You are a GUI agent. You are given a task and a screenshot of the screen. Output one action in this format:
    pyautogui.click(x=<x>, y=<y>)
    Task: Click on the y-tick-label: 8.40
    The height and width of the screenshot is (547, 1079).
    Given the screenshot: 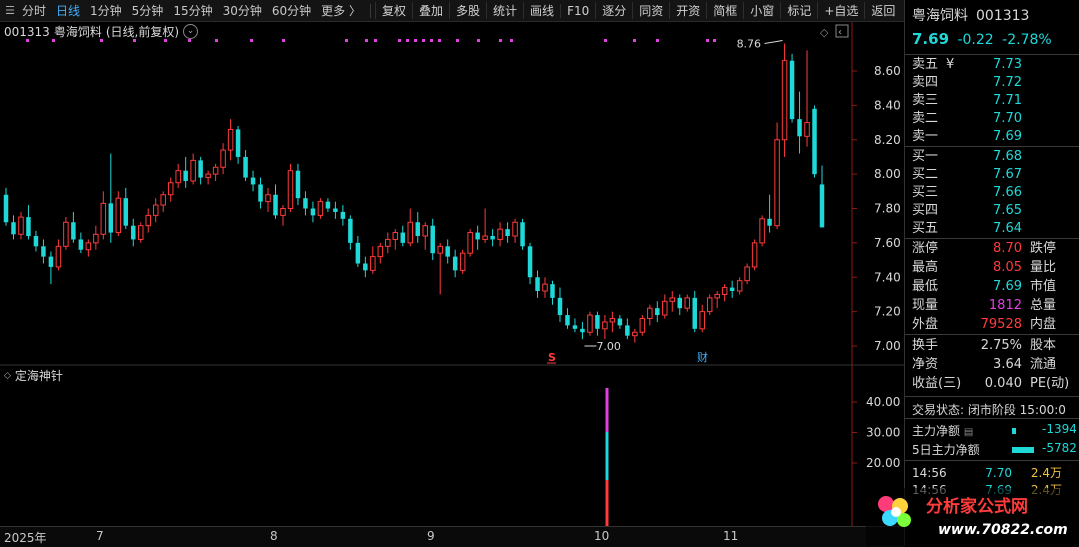 What is the action you would take?
    pyautogui.click(x=887, y=105)
    